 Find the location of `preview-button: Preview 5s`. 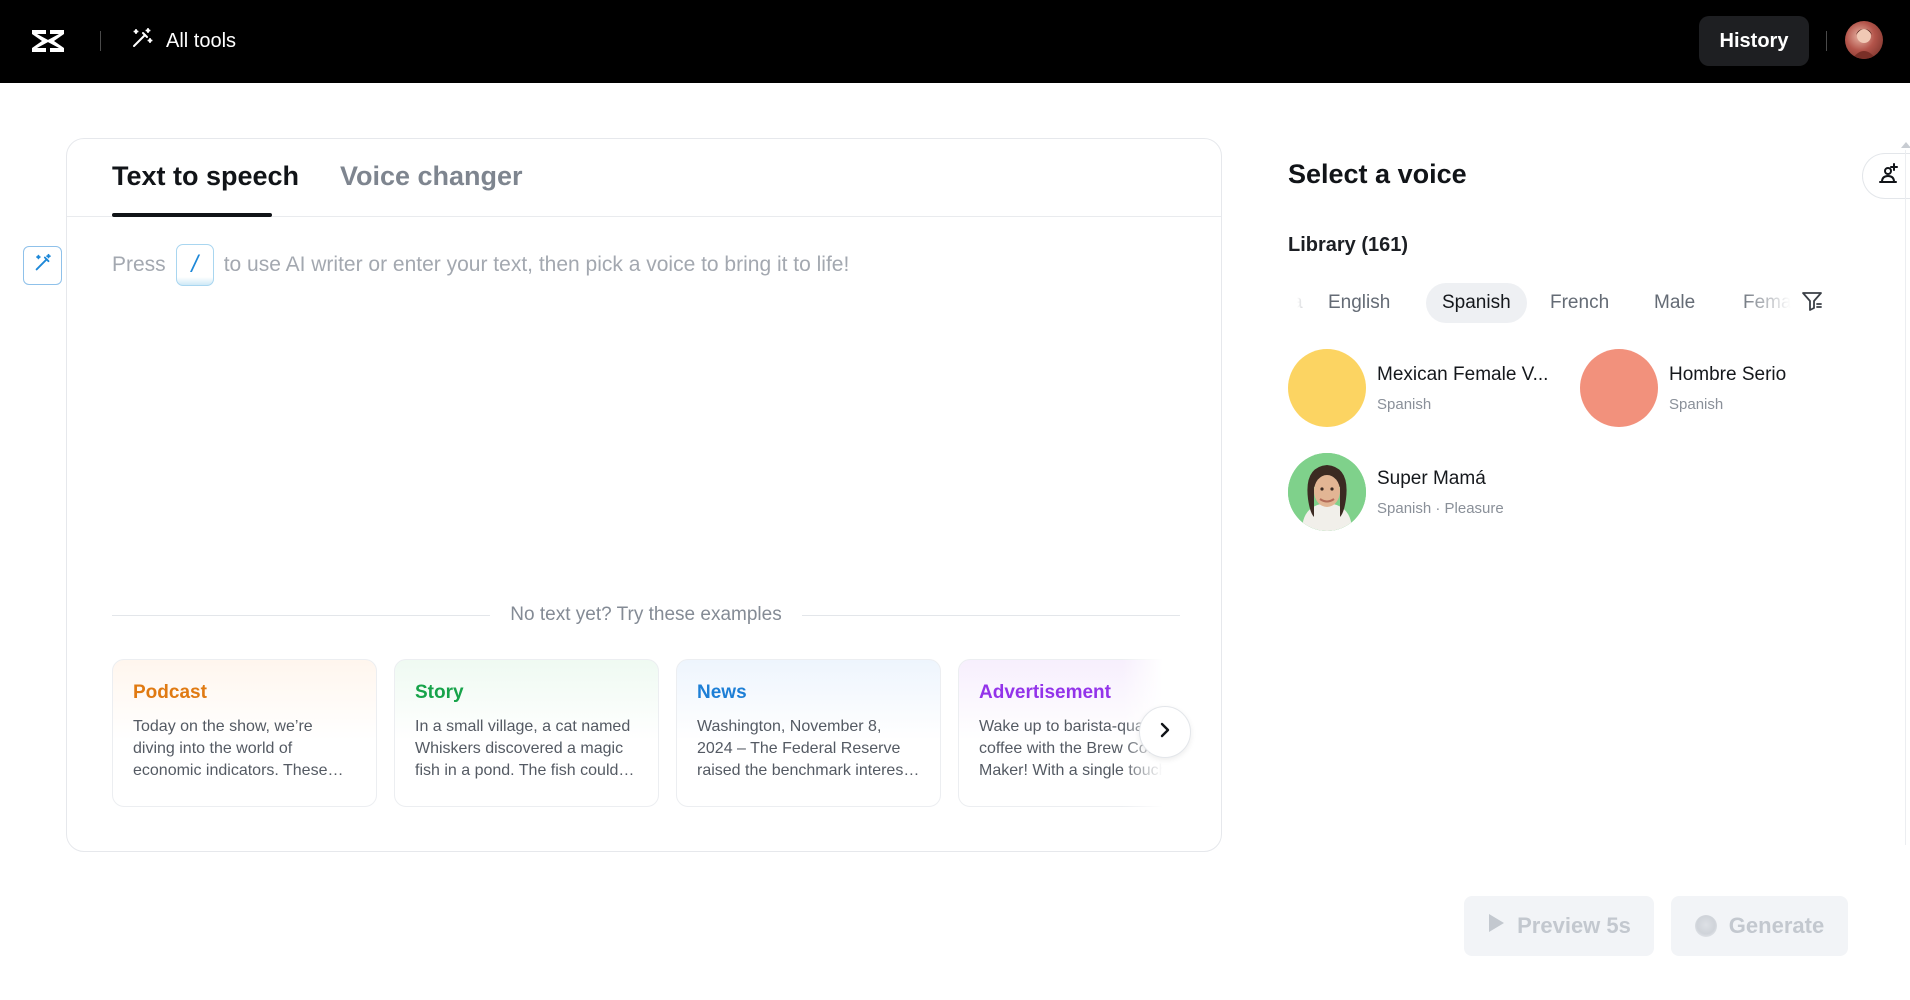

preview-button: Preview 5s is located at coordinates (1559, 926).